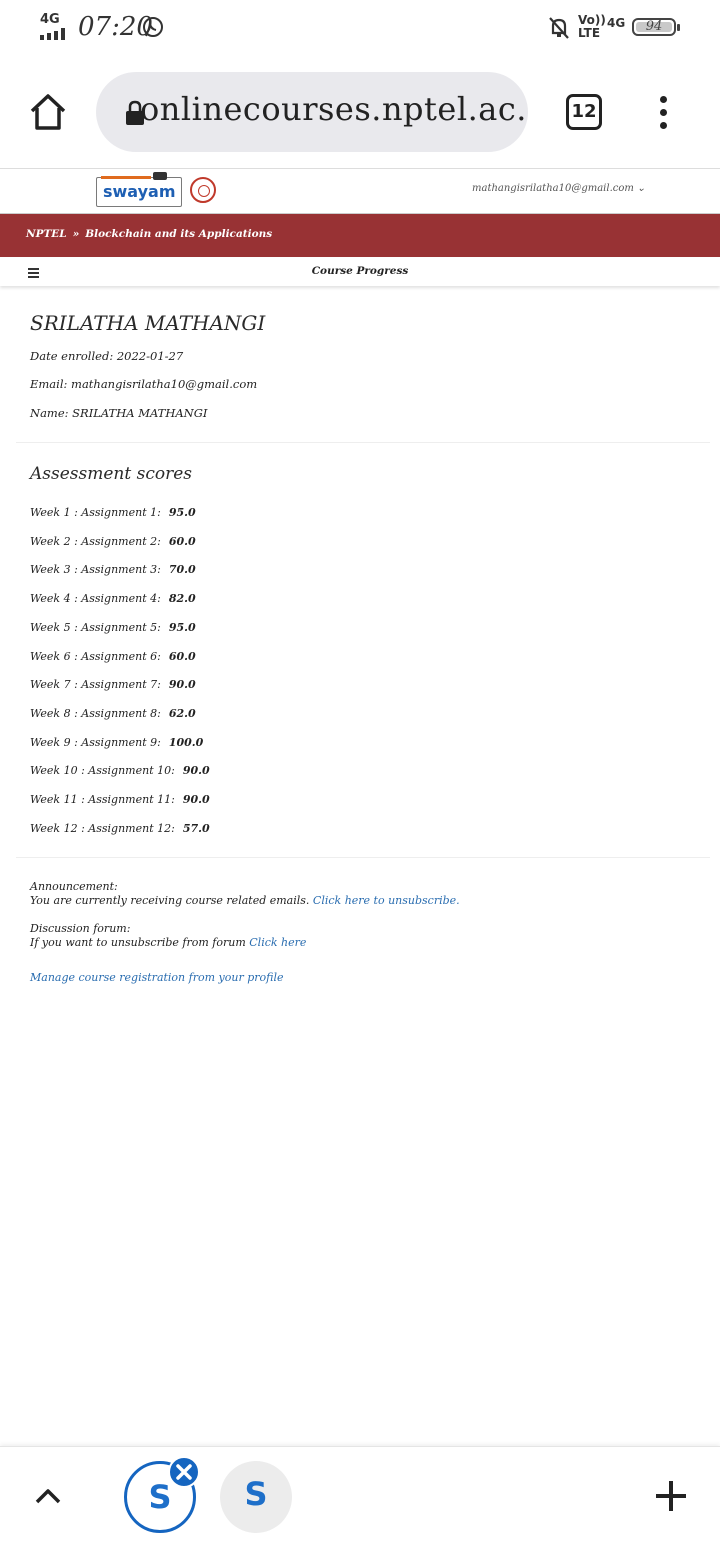 The width and height of the screenshot is (720, 1545). What do you see at coordinates (592, 26) in the screenshot?
I see `volte-indicator: Vo)) LTE` at bounding box center [592, 26].